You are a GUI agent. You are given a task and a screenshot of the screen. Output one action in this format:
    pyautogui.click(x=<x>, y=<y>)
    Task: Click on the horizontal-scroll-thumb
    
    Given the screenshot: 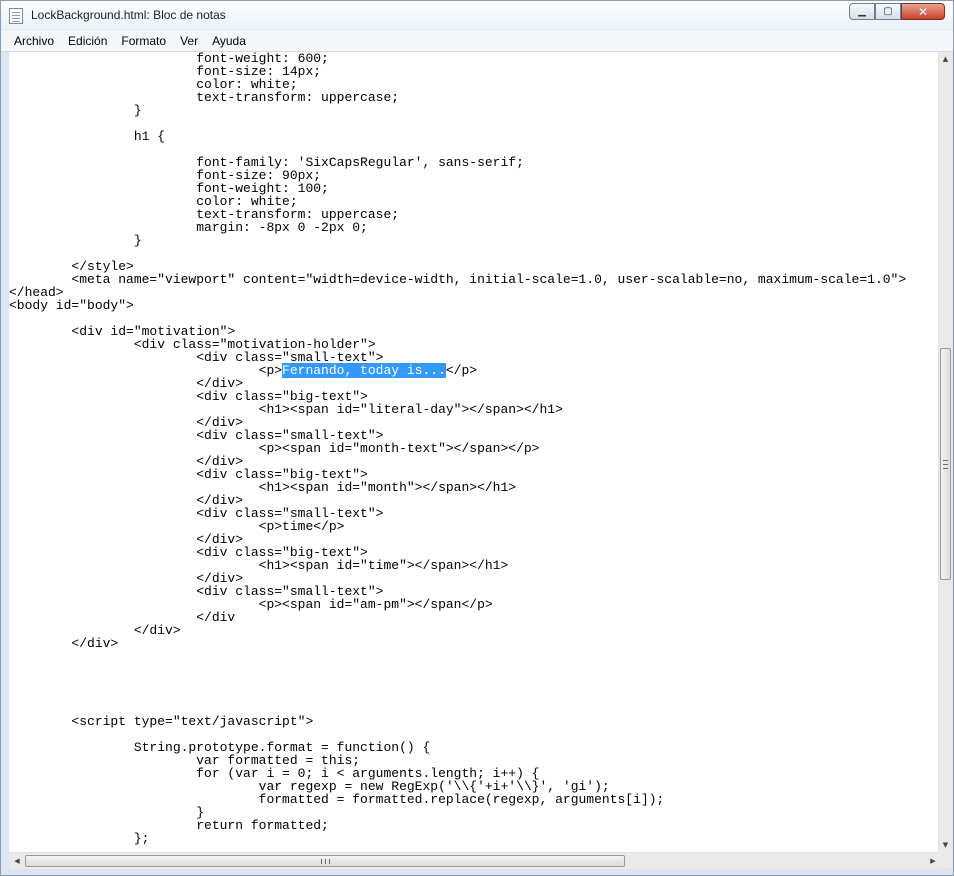 What is the action you would take?
    pyautogui.click(x=325, y=861)
    